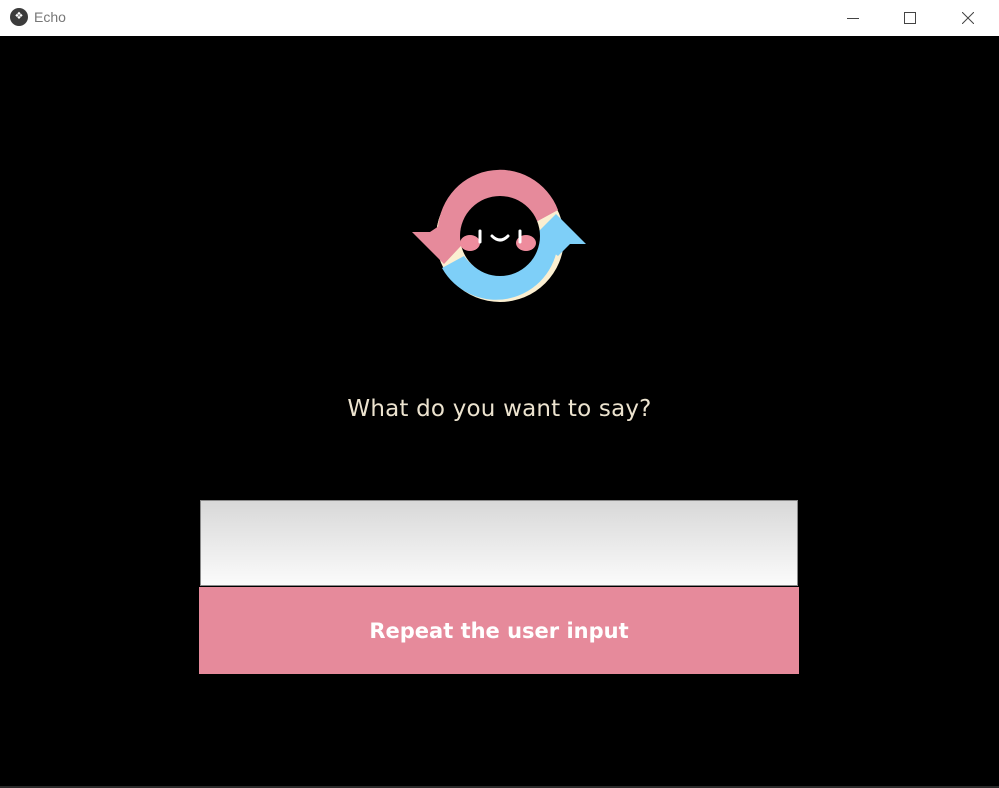 The height and width of the screenshot is (788, 999). What do you see at coordinates (50, 17) in the screenshot?
I see `window-title: Echo` at bounding box center [50, 17].